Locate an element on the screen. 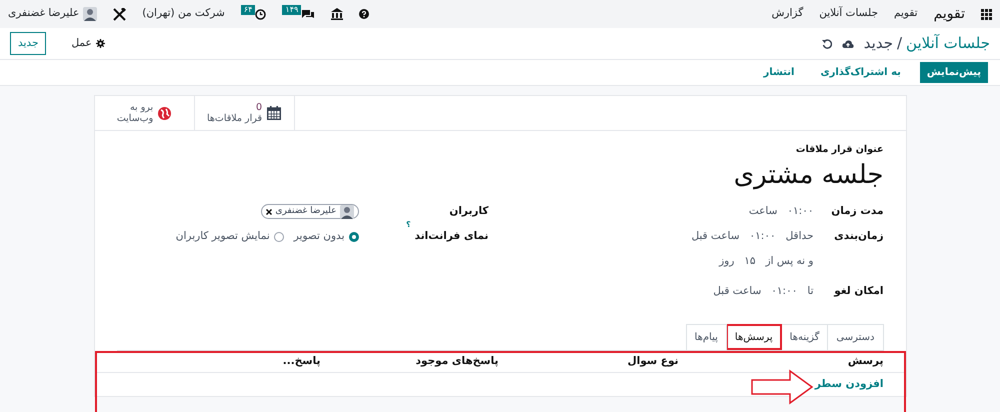 This screenshot has width=1000, height=412. globe-icon is located at coordinates (165, 113).